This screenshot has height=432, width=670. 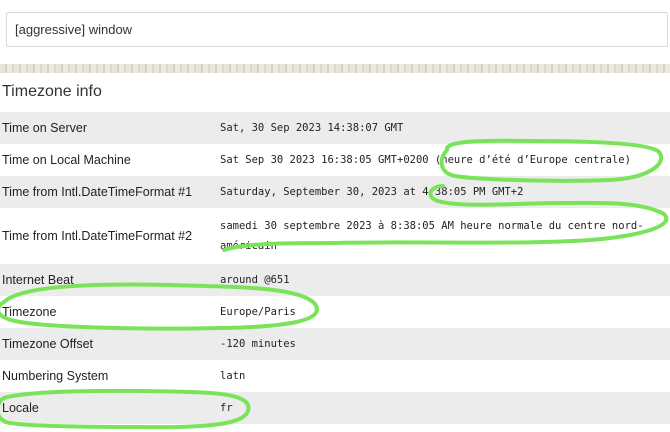 What do you see at coordinates (312, 128) in the screenshot?
I see `row-value: Sat, 30 Sep 2023 14:38:07 GMT` at bounding box center [312, 128].